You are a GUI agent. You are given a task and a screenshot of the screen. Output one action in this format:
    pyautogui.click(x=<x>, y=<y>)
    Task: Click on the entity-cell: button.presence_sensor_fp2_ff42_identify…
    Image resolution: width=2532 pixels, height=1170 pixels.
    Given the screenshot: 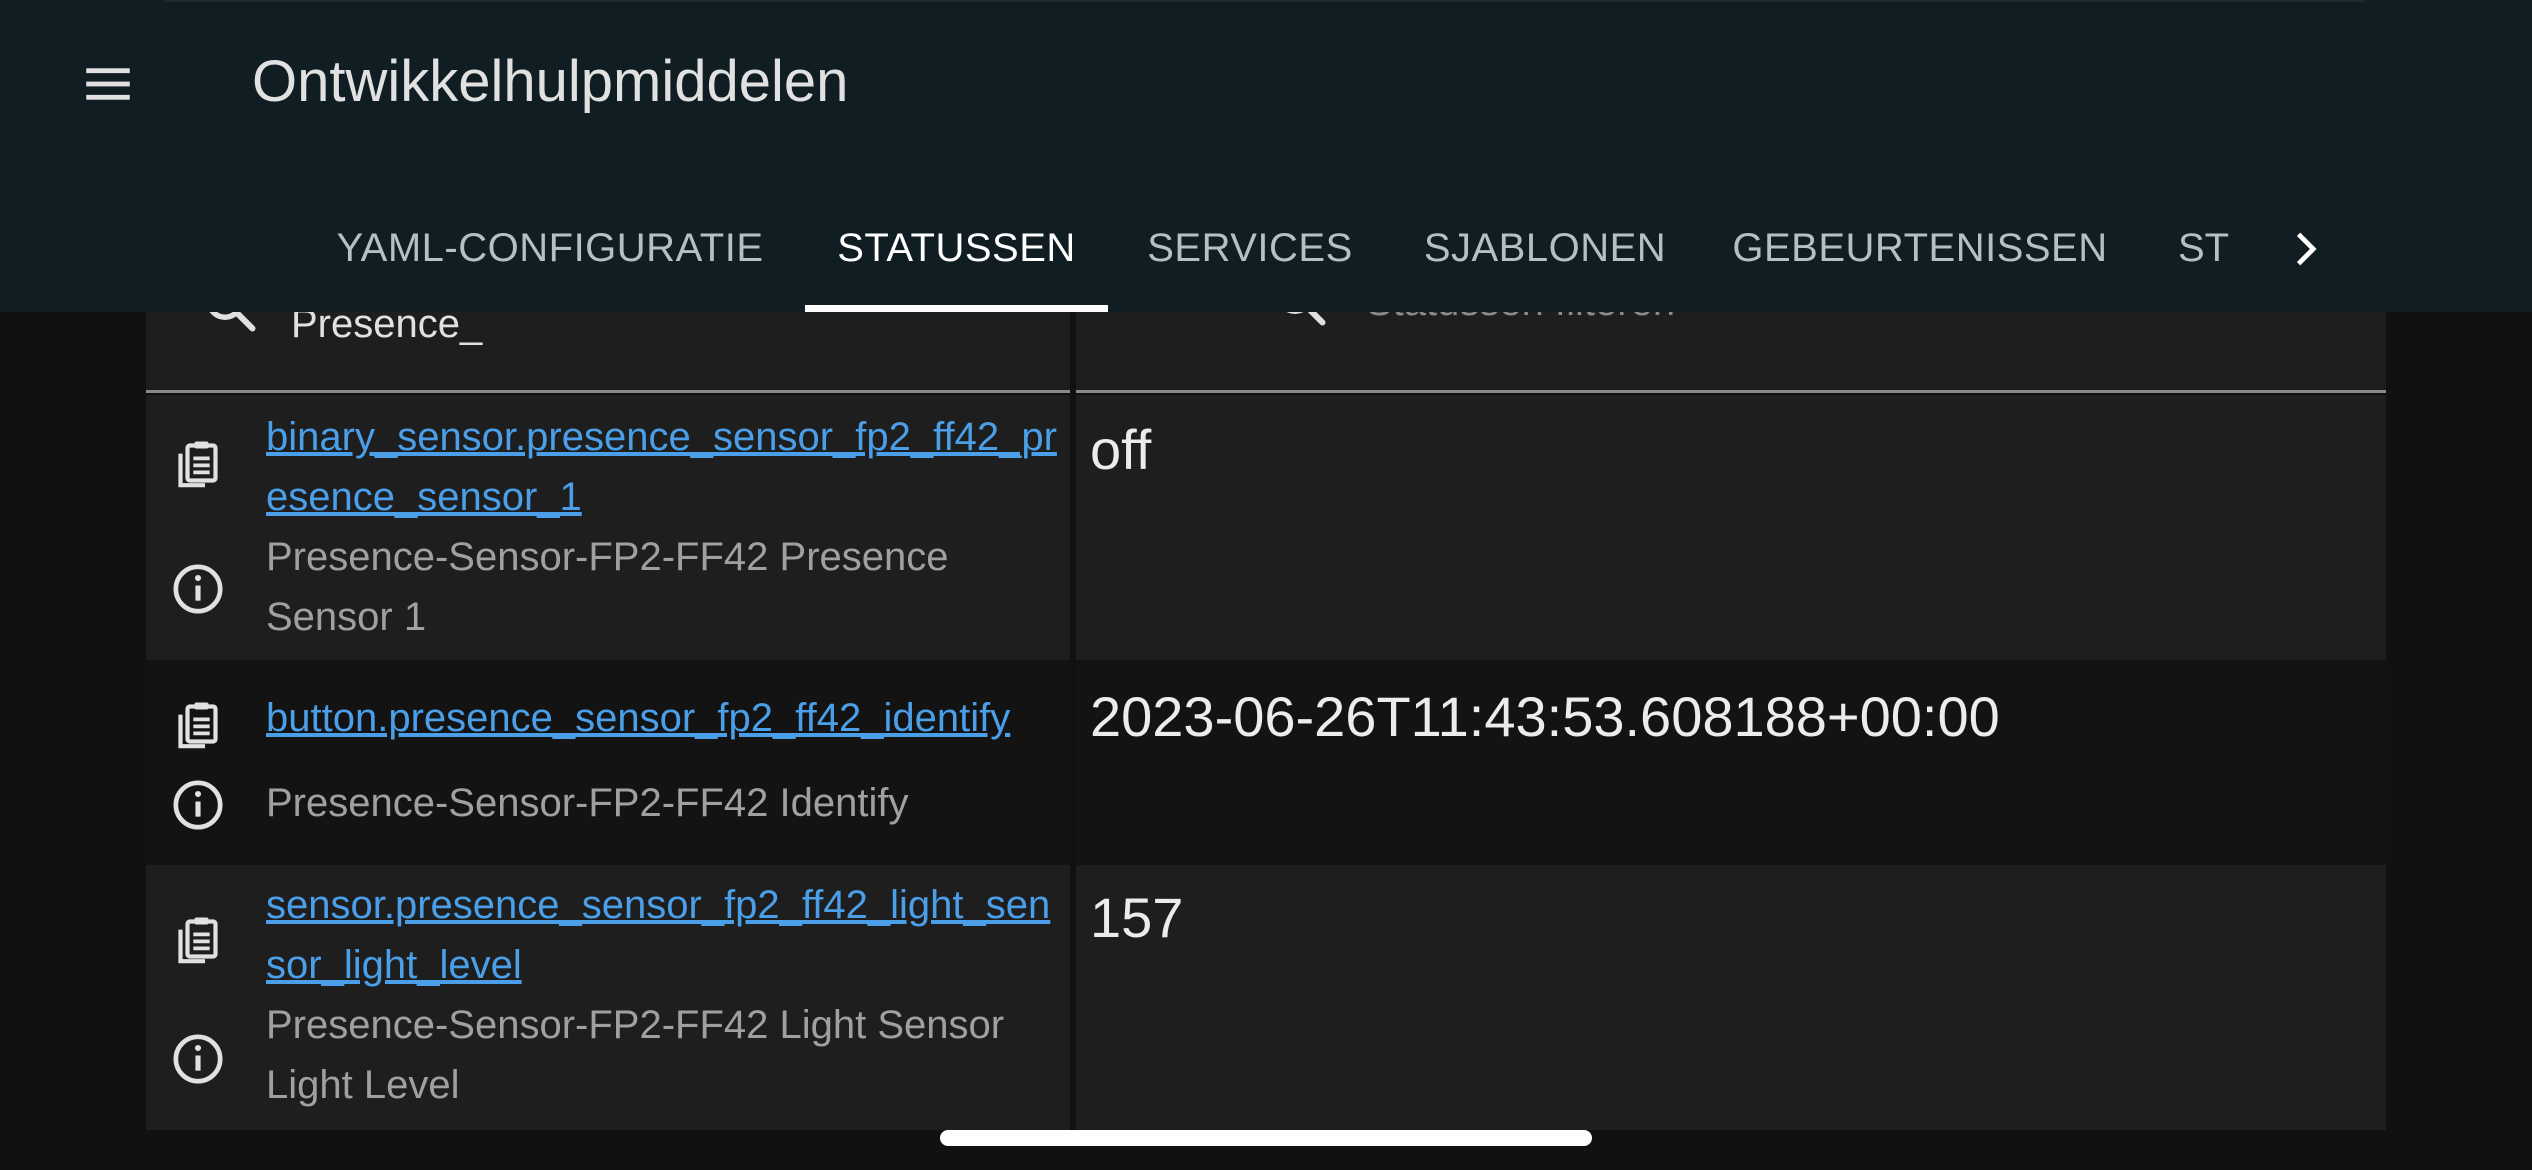 What is the action you would take?
    pyautogui.click(x=608, y=762)
    